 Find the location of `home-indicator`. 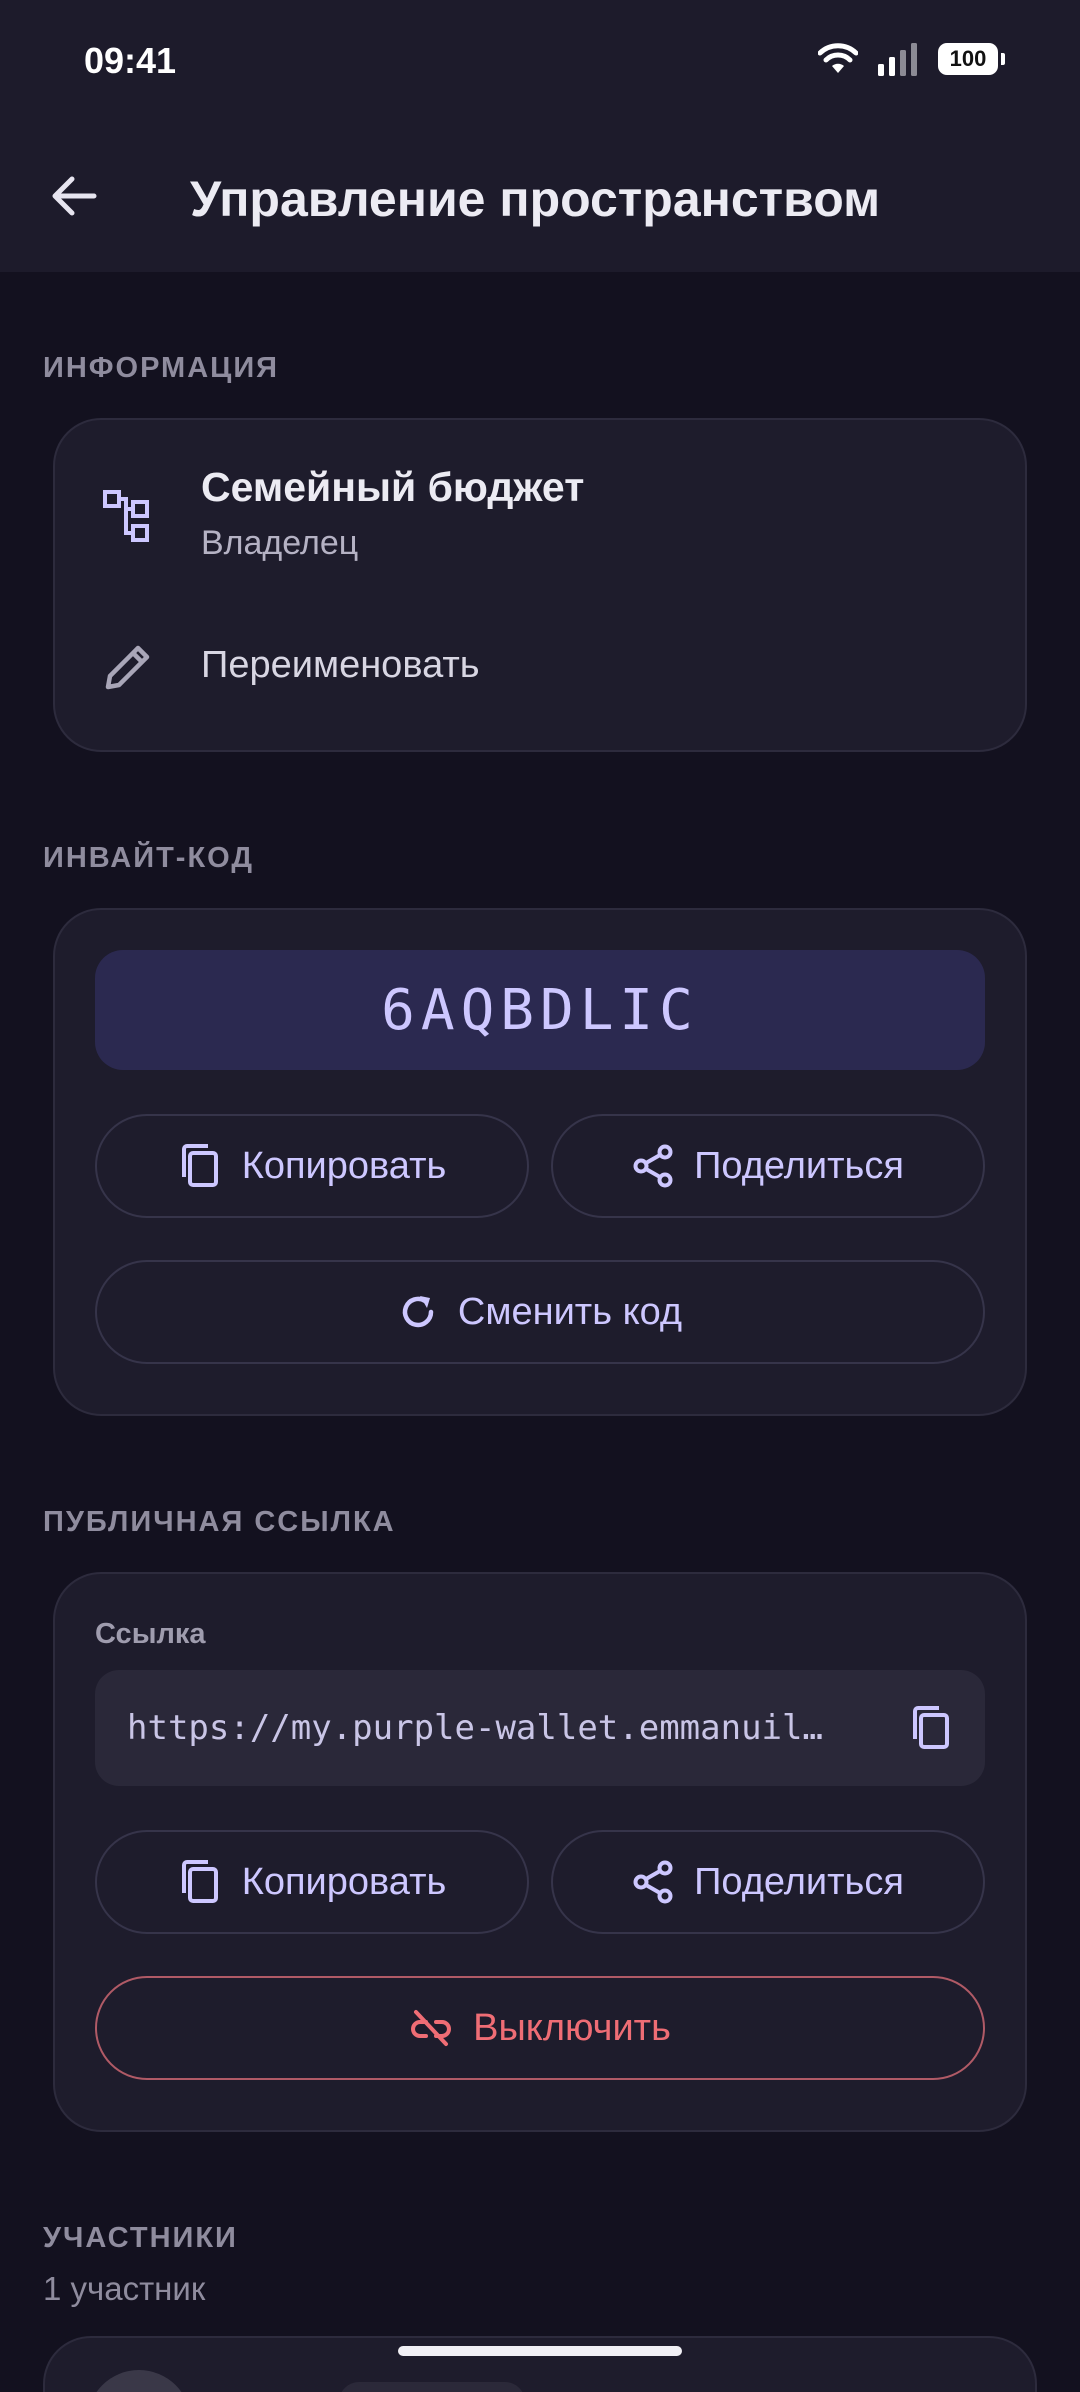

home-indicator is located at coordinates (540, 2351).